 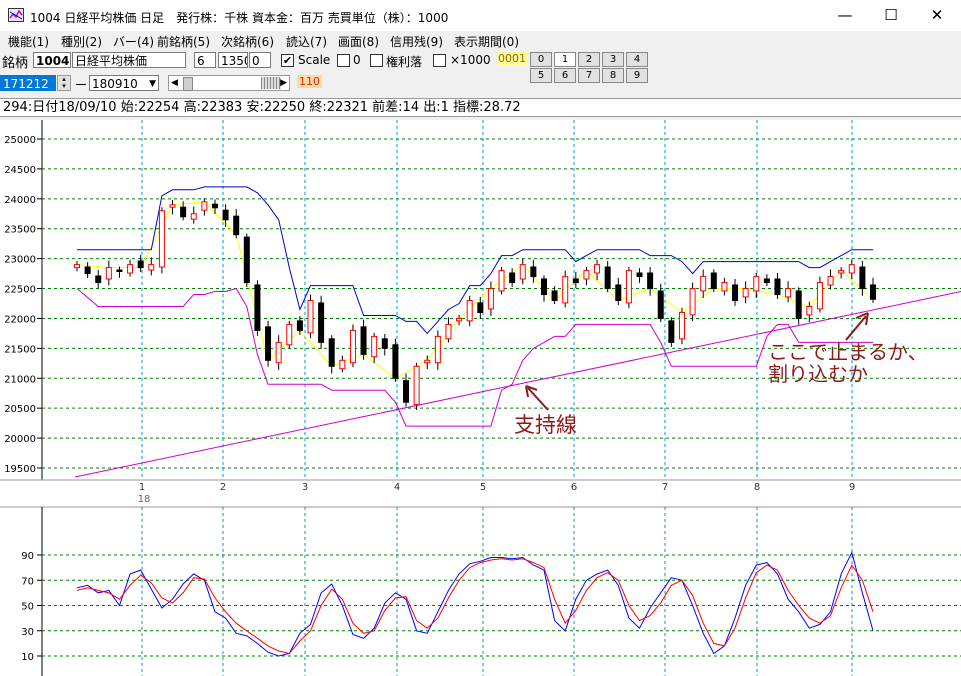 I want to click on minimize-button: —, so click(x=845, y=15).